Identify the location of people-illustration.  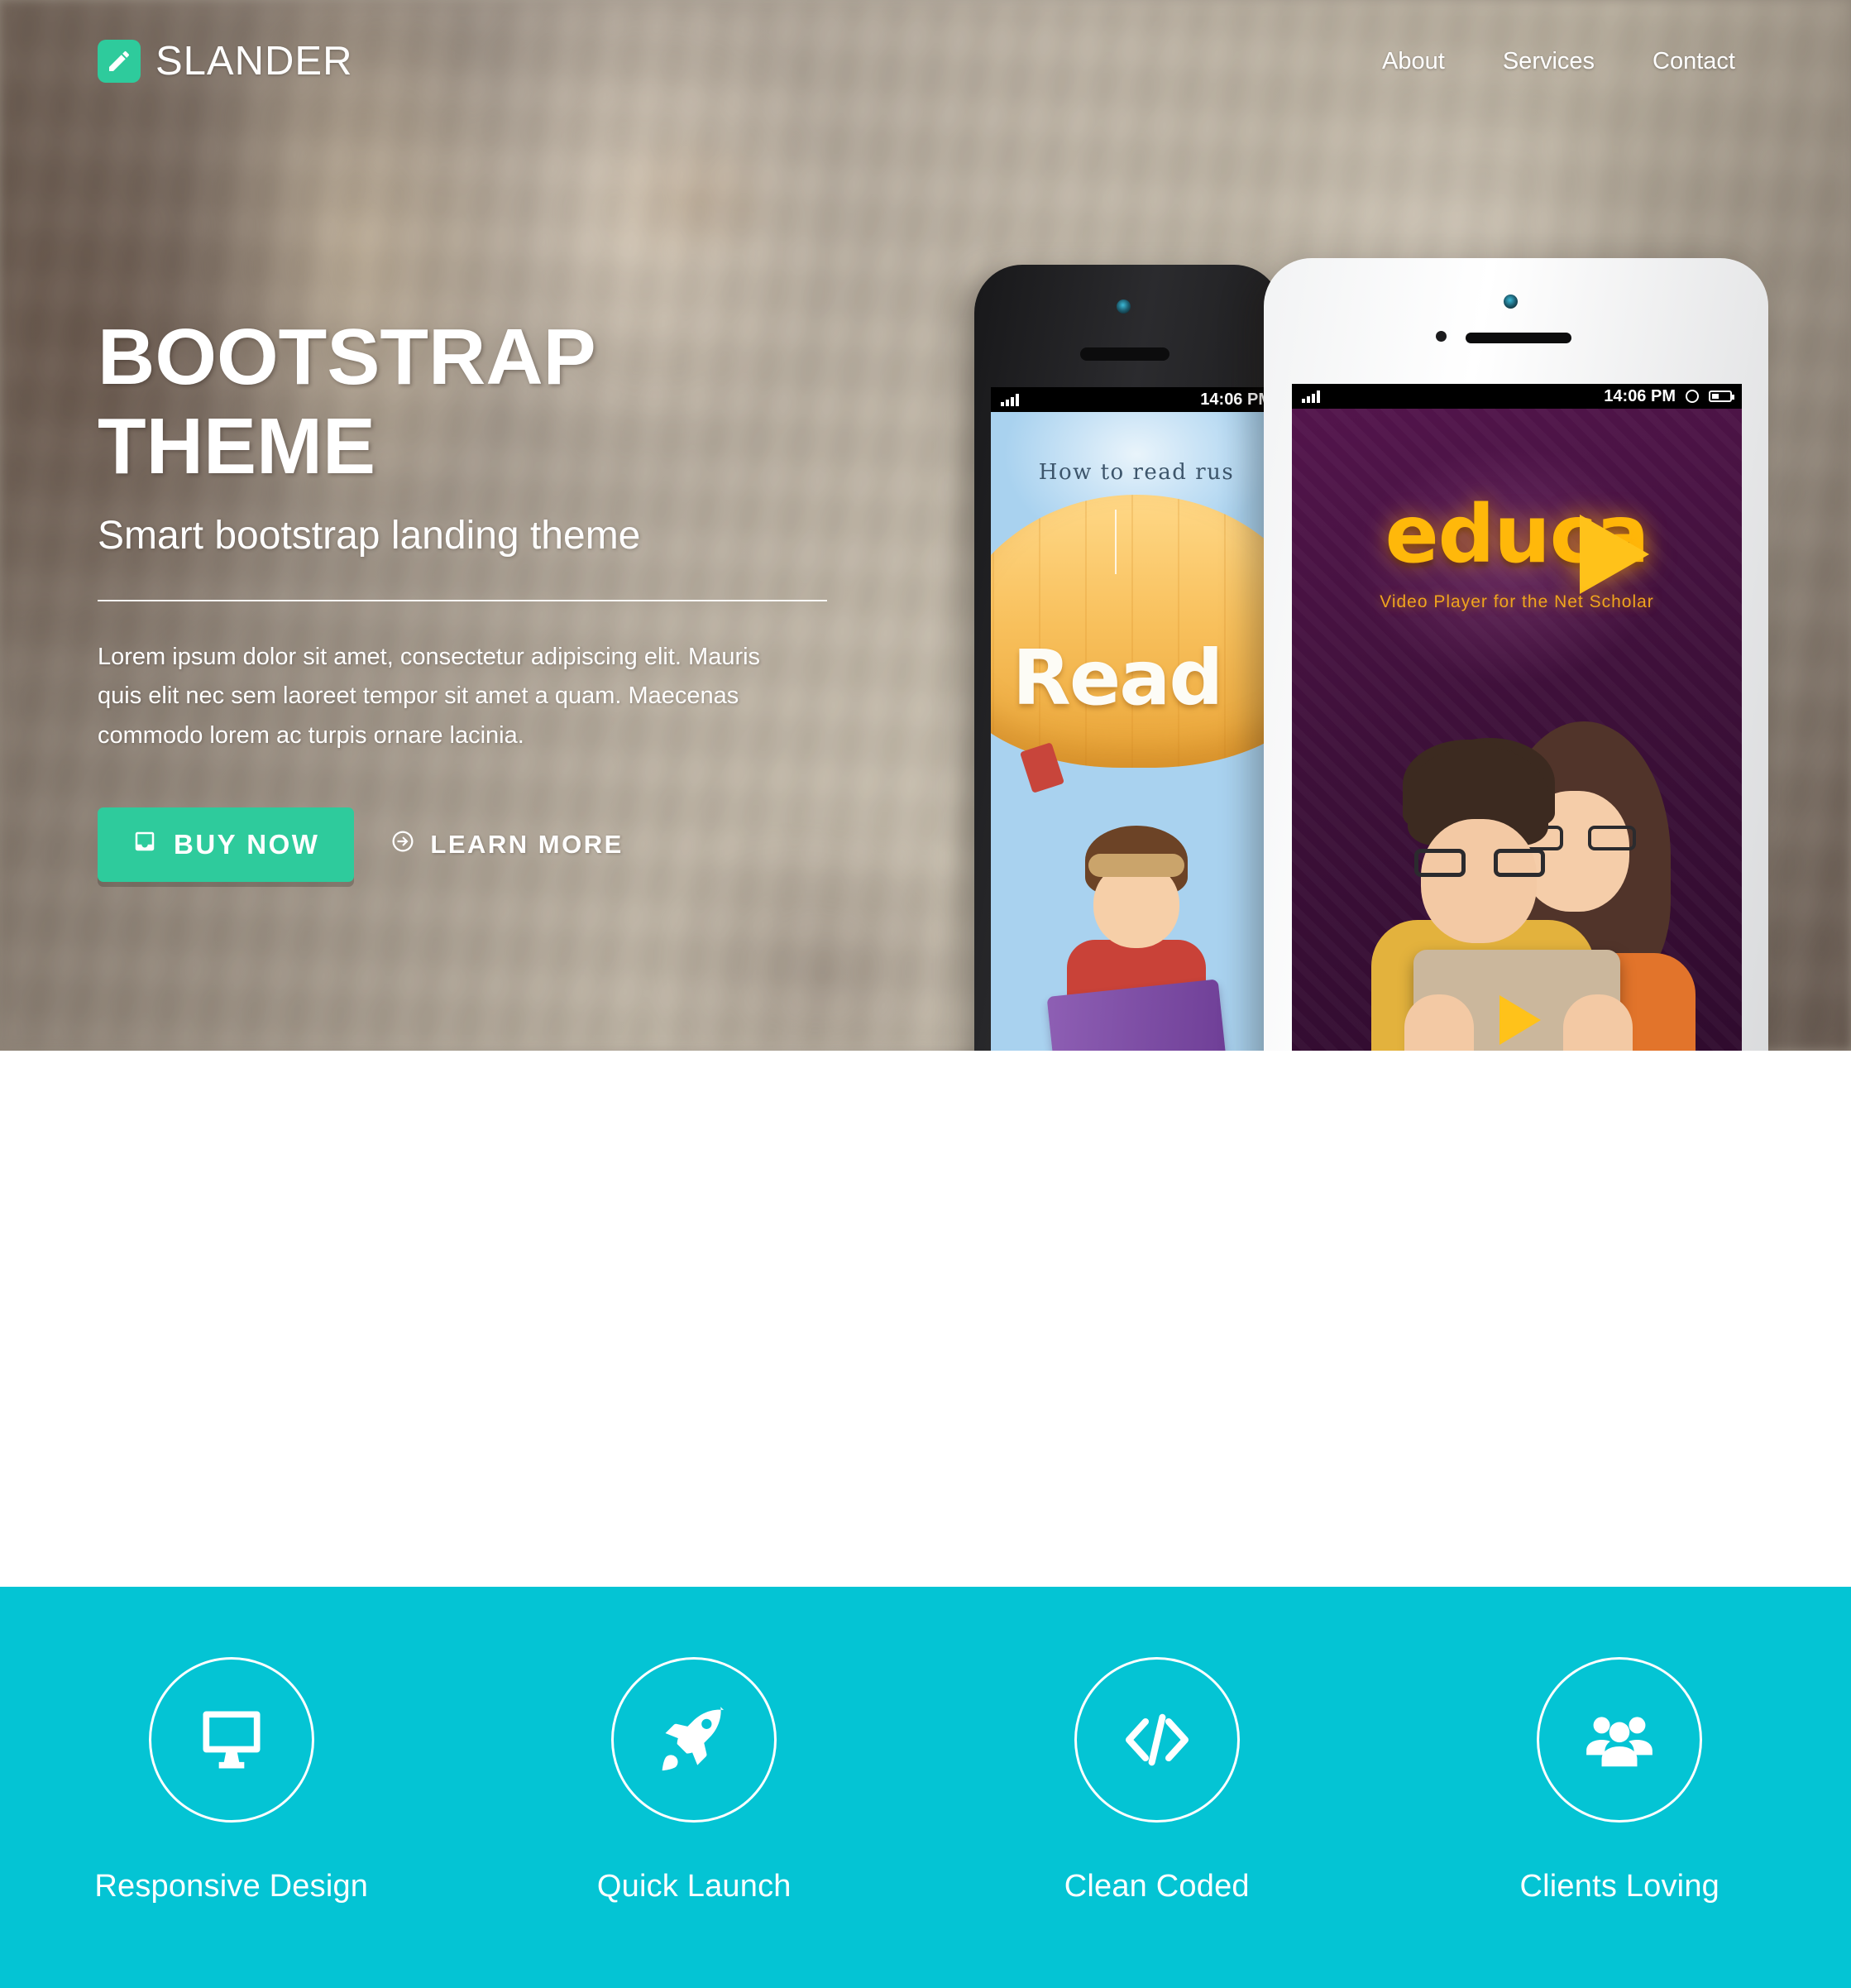
(1517, 853).